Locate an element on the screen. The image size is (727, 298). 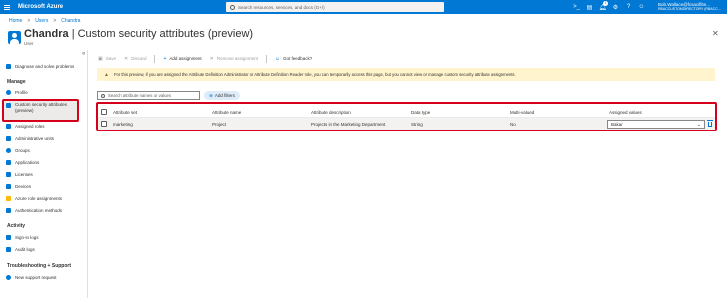
cloud-shell-icon: >_ is located at coordinates (576, 7).